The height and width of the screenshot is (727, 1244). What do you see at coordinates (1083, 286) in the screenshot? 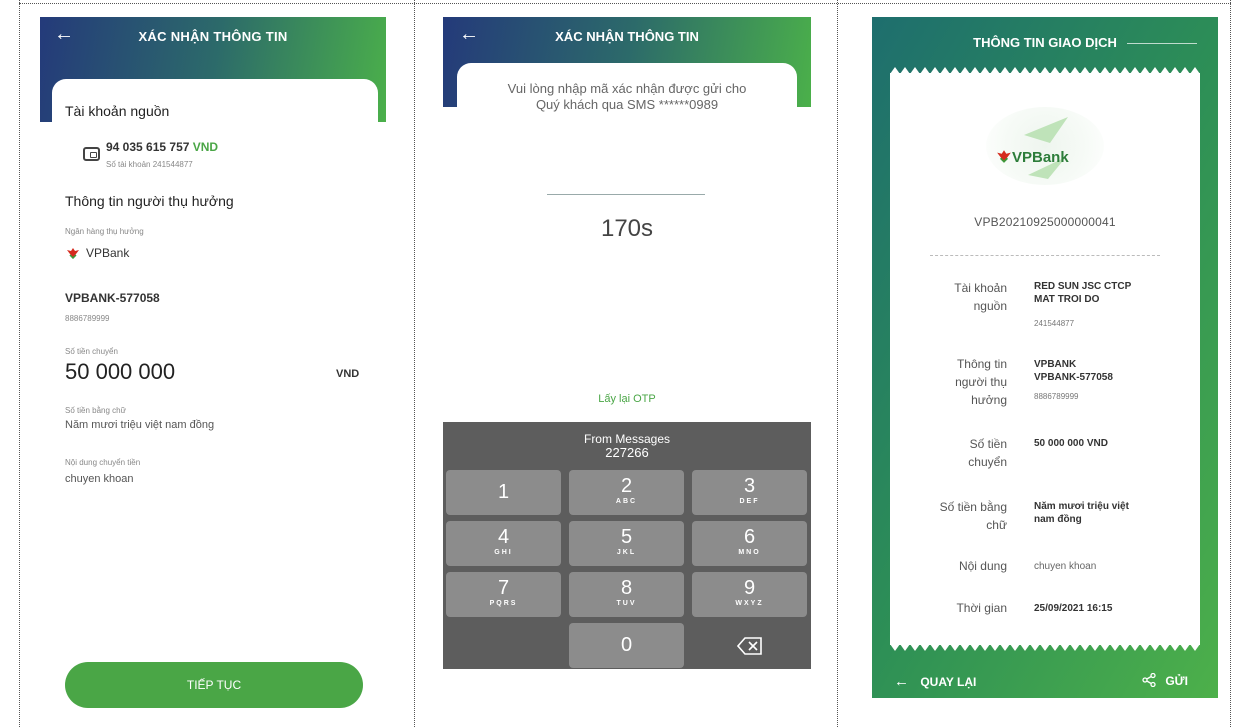
I see `value-line: RED SUN JSC CTCP` at bounding box center [1083, 286].